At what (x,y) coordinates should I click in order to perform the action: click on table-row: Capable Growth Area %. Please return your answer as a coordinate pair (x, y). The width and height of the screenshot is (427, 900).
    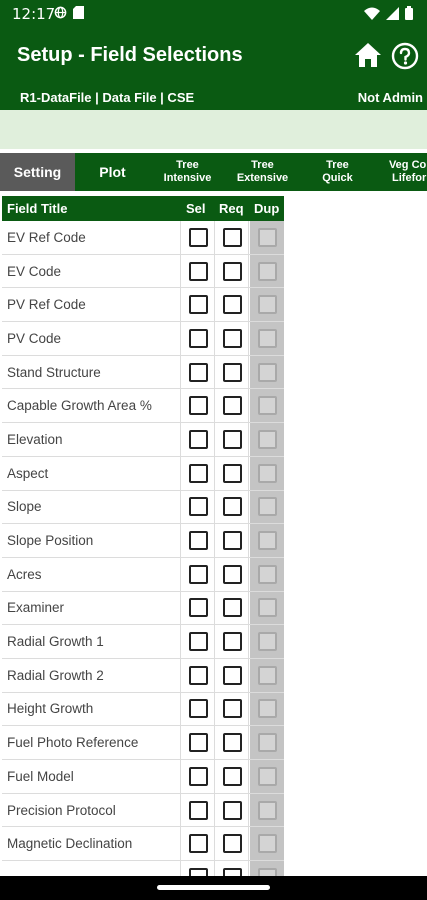
    Looking at the image, I should click on (143, 406).